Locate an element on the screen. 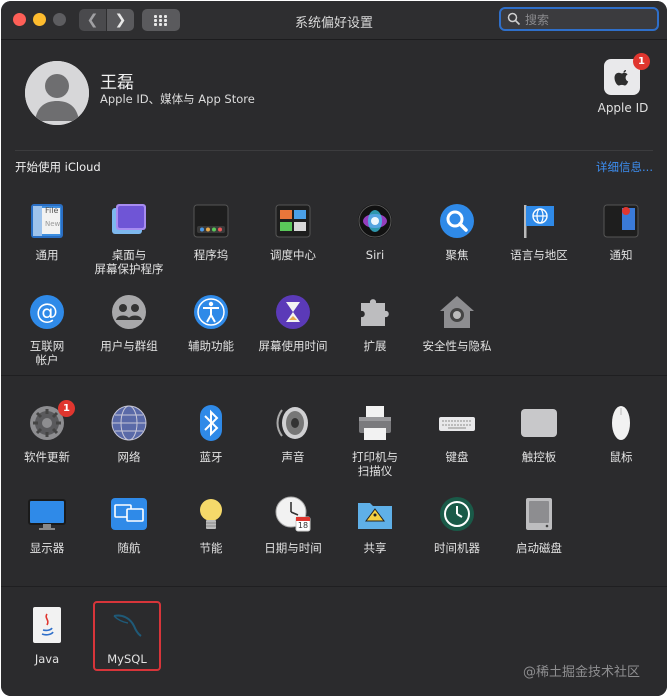 The width and height of the screenshot is (668, 697). pane-label: 屏幕使用时间 is located at coordinates (293, 346).